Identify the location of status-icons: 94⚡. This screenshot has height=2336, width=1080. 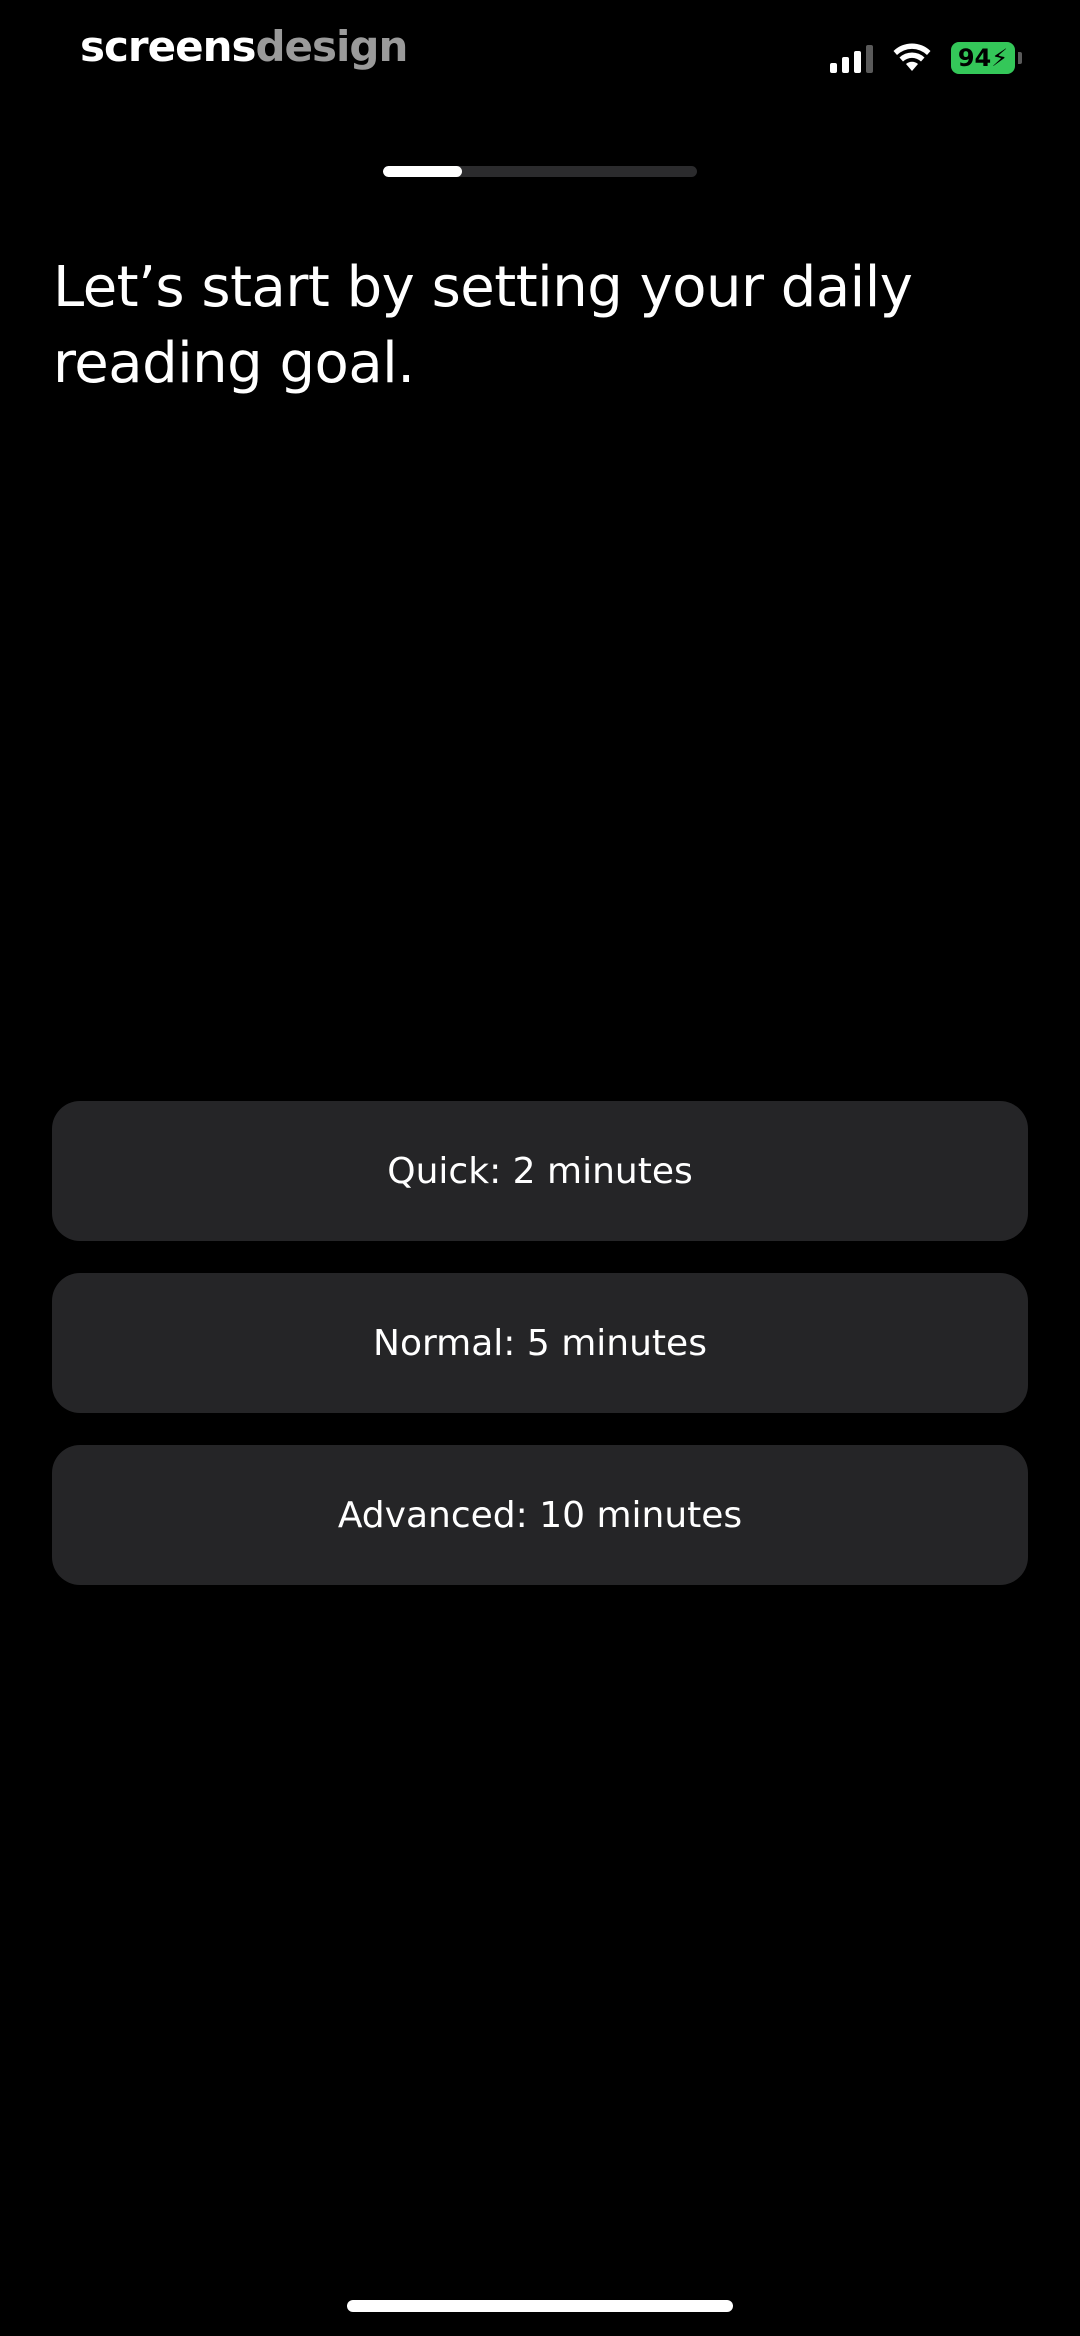
(926, 58).